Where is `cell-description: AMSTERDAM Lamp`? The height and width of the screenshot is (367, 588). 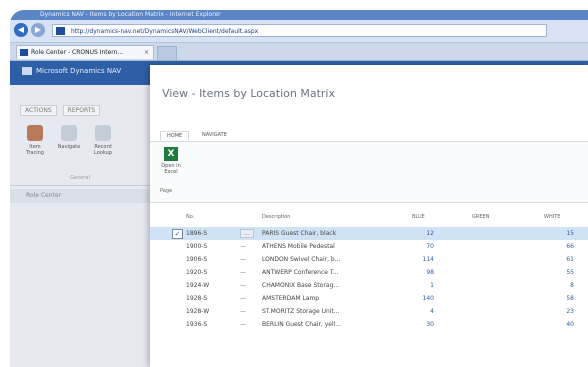 cell-description: AMSTERDAM Lamp is located at coordinates (291, 298).